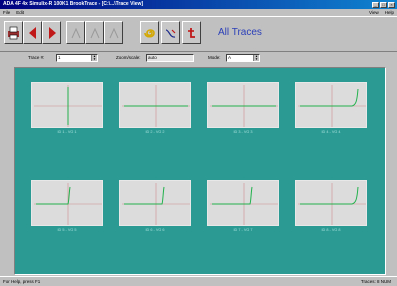 This screenshot has height=286, width=397. I want to click on spiral-icon, so click(149, 33).